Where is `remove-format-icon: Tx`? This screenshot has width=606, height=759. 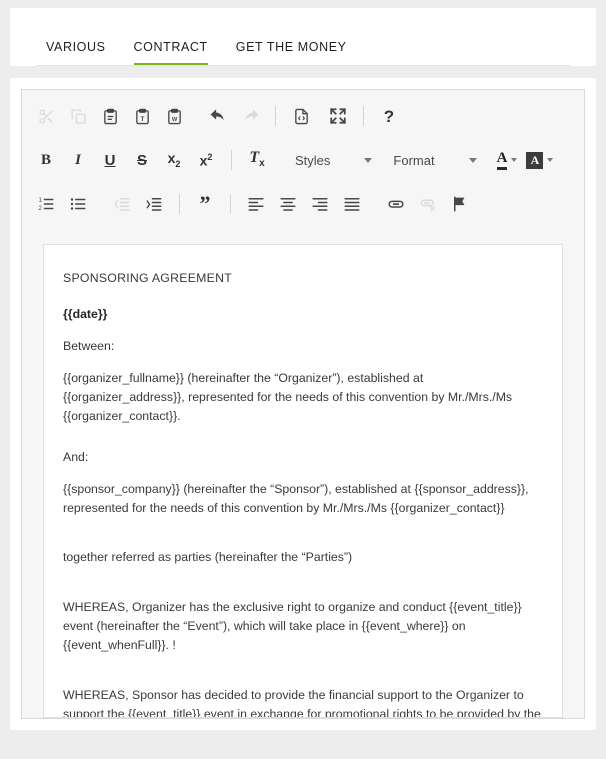 remove-format-icon: Tx is located at coordinates (257, 159).